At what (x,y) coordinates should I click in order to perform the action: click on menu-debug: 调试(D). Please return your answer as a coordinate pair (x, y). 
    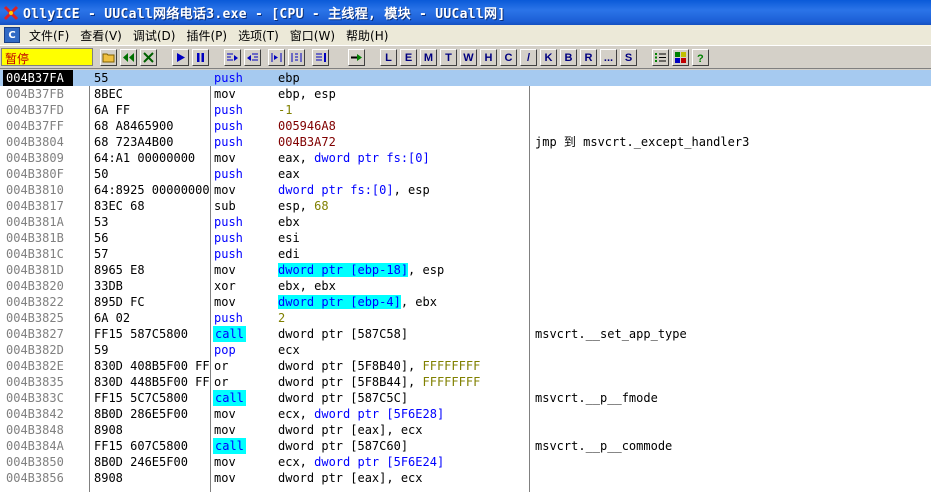
    Looking at the image, I should click on (156, 35).